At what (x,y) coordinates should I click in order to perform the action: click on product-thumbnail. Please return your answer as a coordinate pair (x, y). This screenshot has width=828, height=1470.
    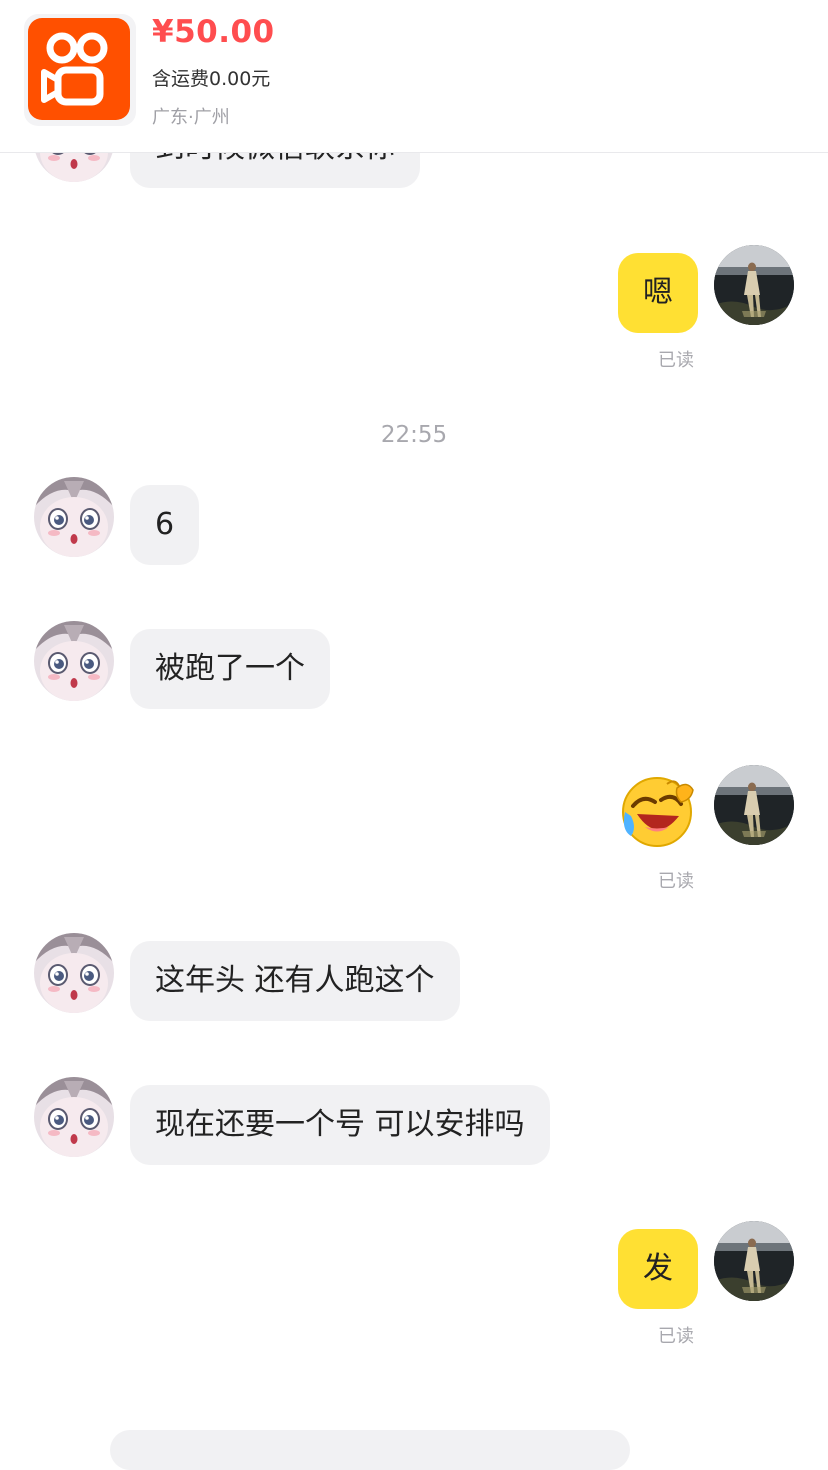
    Looking at the image, I should click on (80, 70).